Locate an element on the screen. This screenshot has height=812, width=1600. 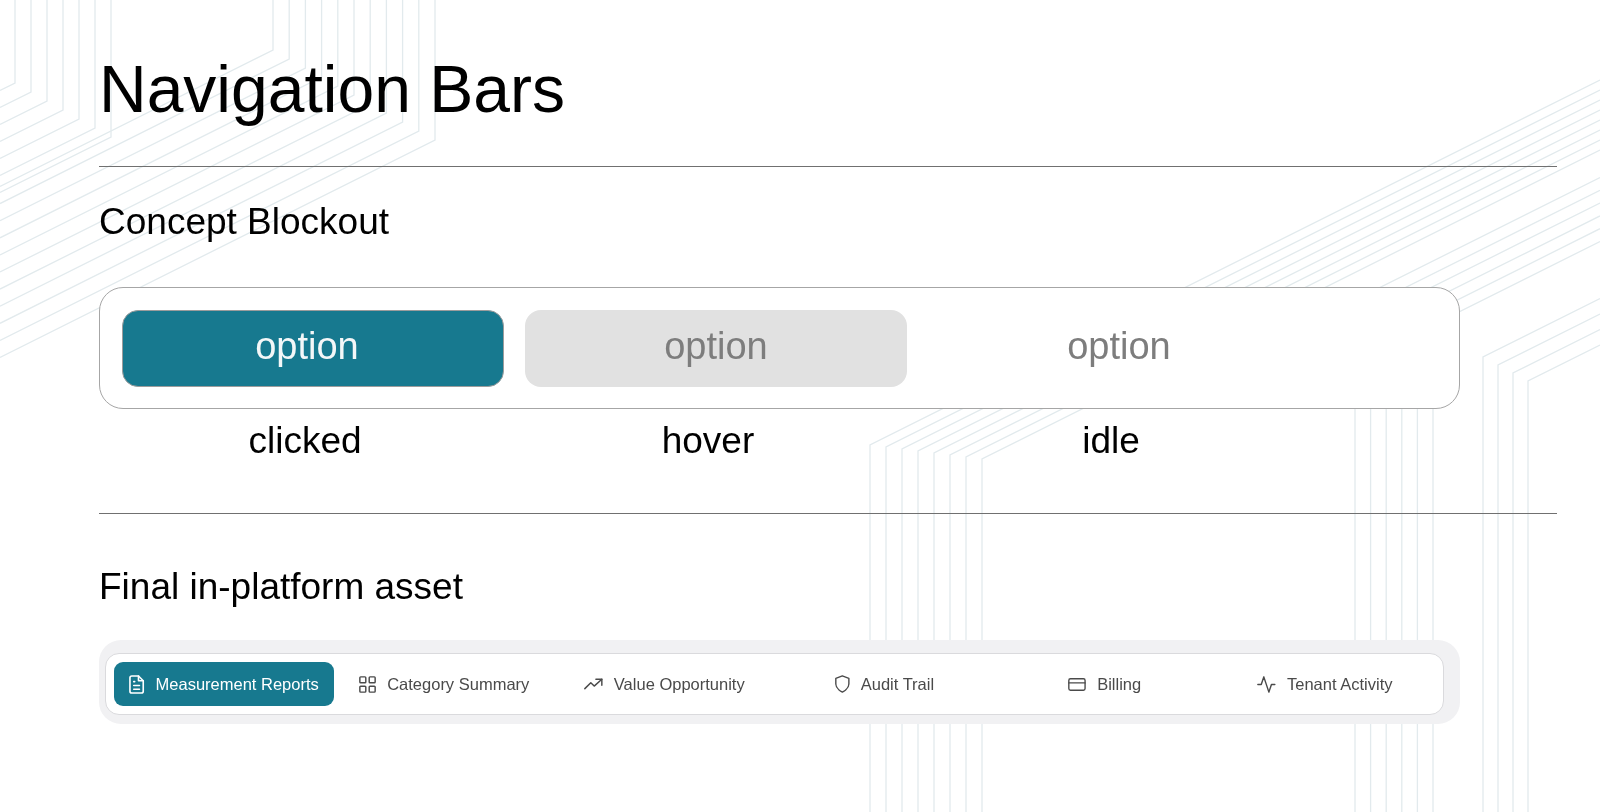
section-heading: Final in-platform asset is located at coordinates (281, 587).